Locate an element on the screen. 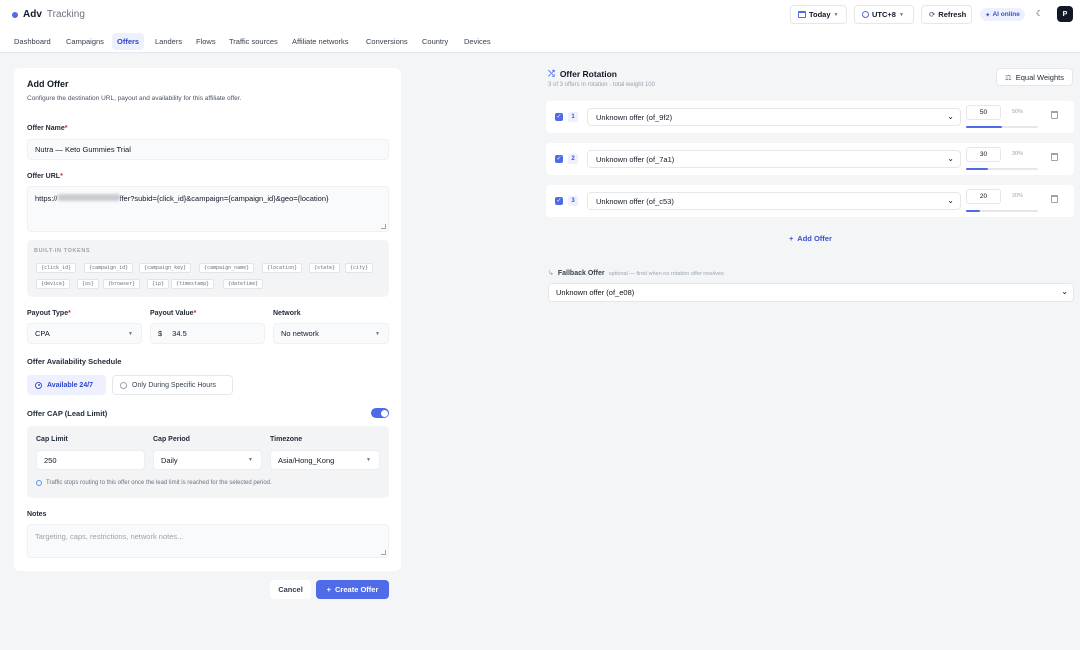 This screenshot has height=650, width=1080. token-chip: {campaign_name} is located at coordinates (227, 268).